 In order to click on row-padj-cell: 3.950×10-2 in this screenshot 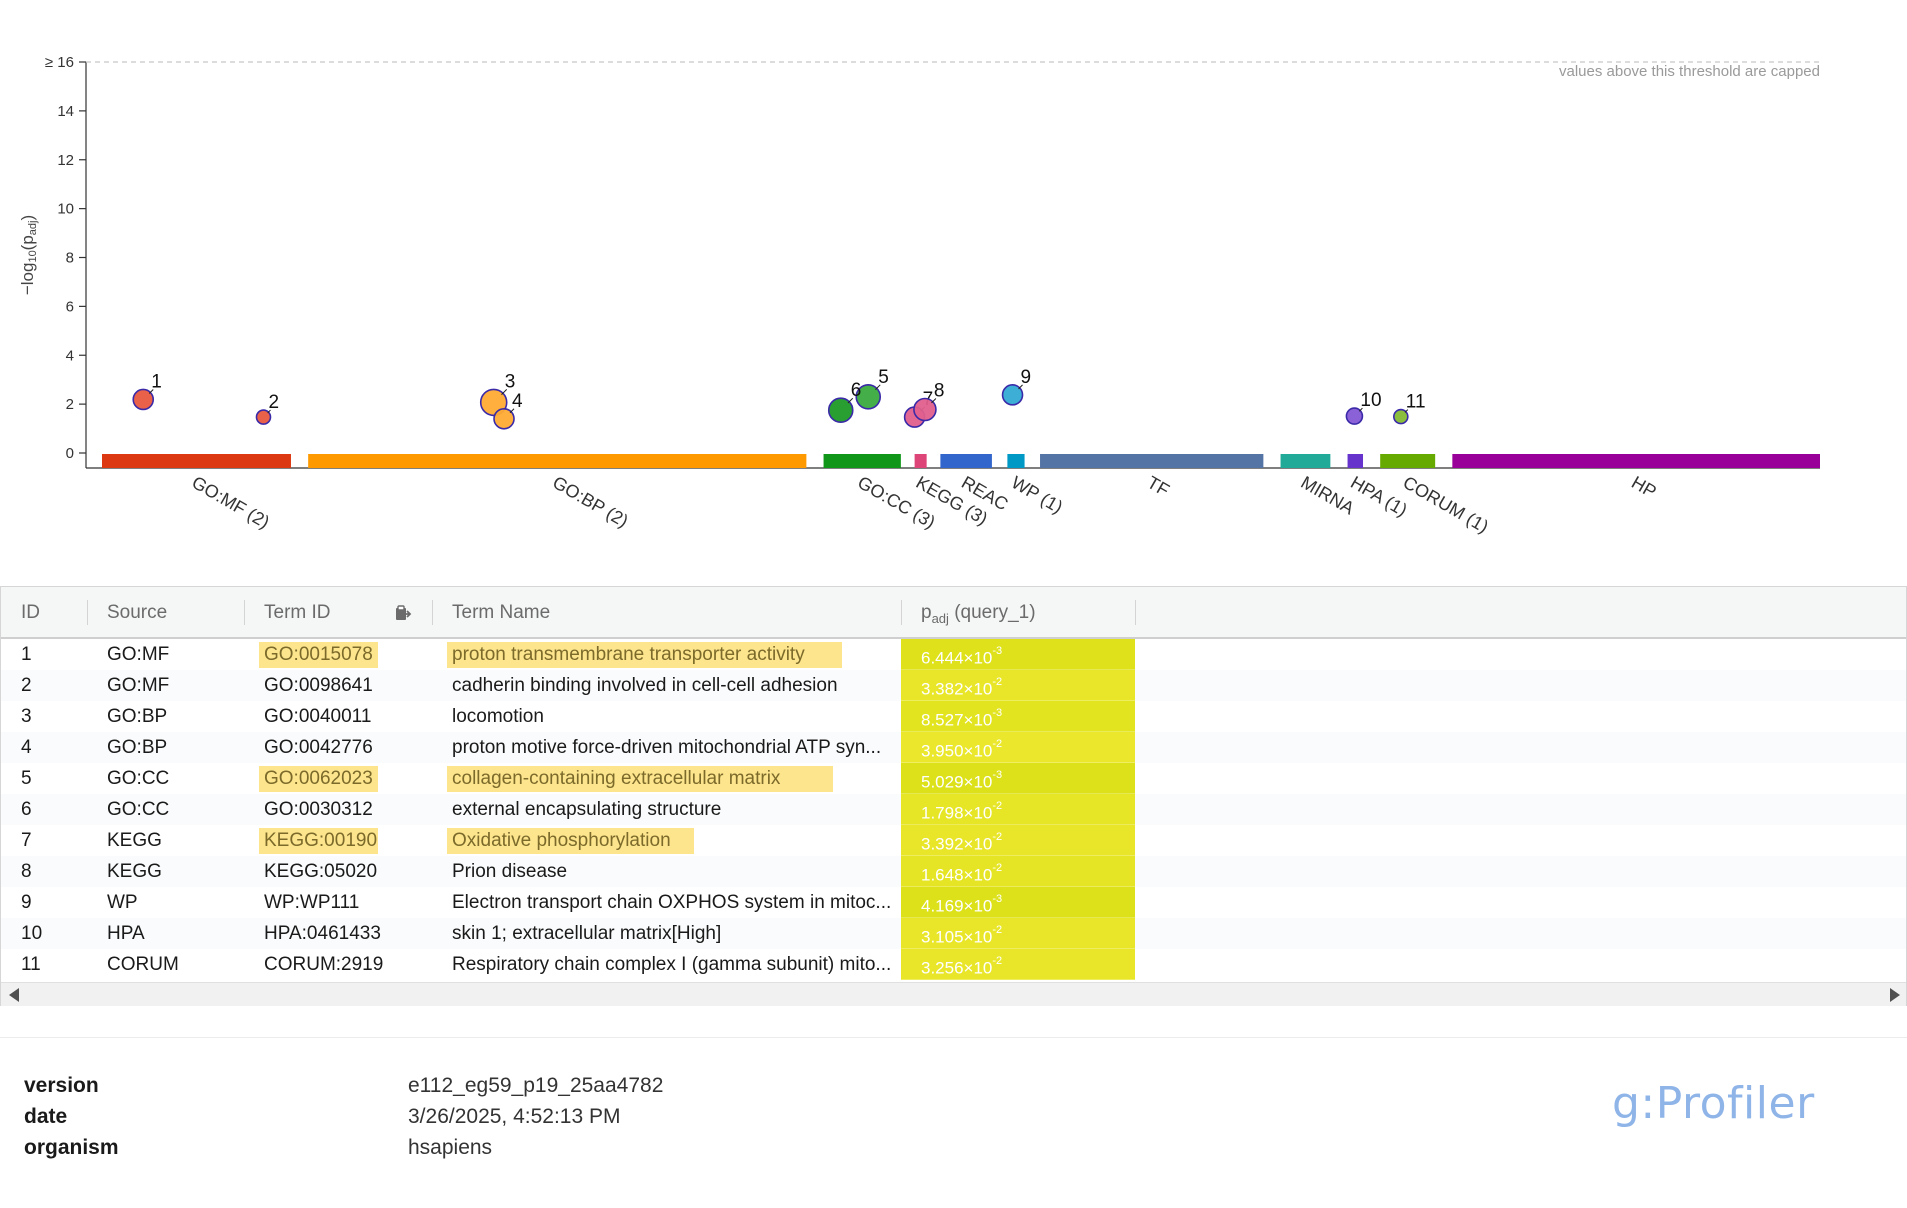, I will do `click(1018, 747)`.